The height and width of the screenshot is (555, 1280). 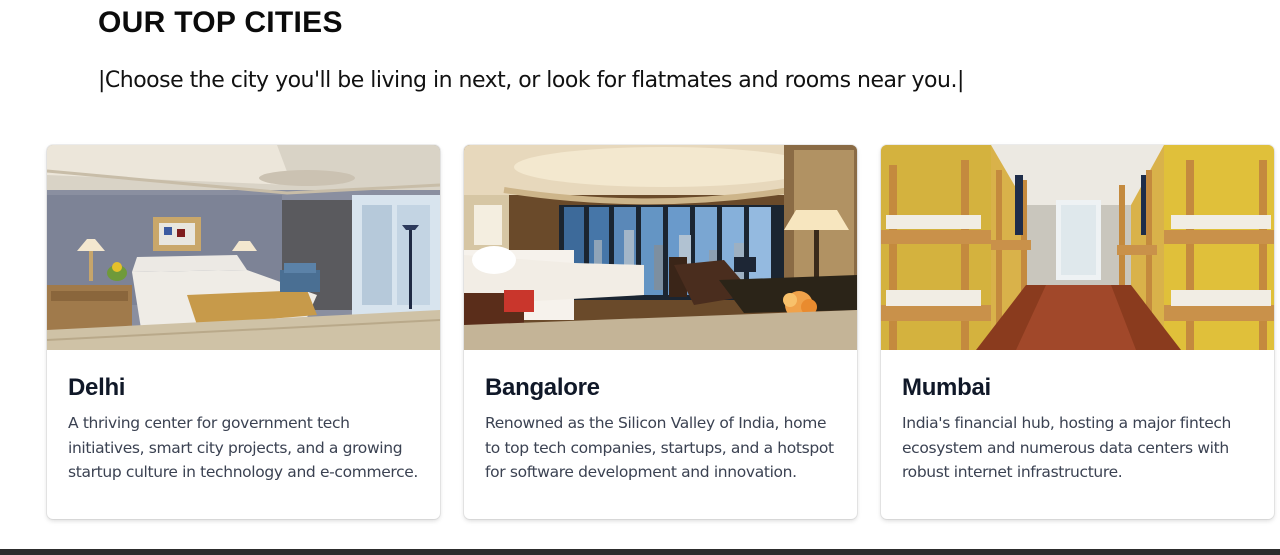 What do you see at coordinates (220, 22) in the screenshot?
I see `section-title: OUR TOP CITIES` at bounding box center [220, 22].